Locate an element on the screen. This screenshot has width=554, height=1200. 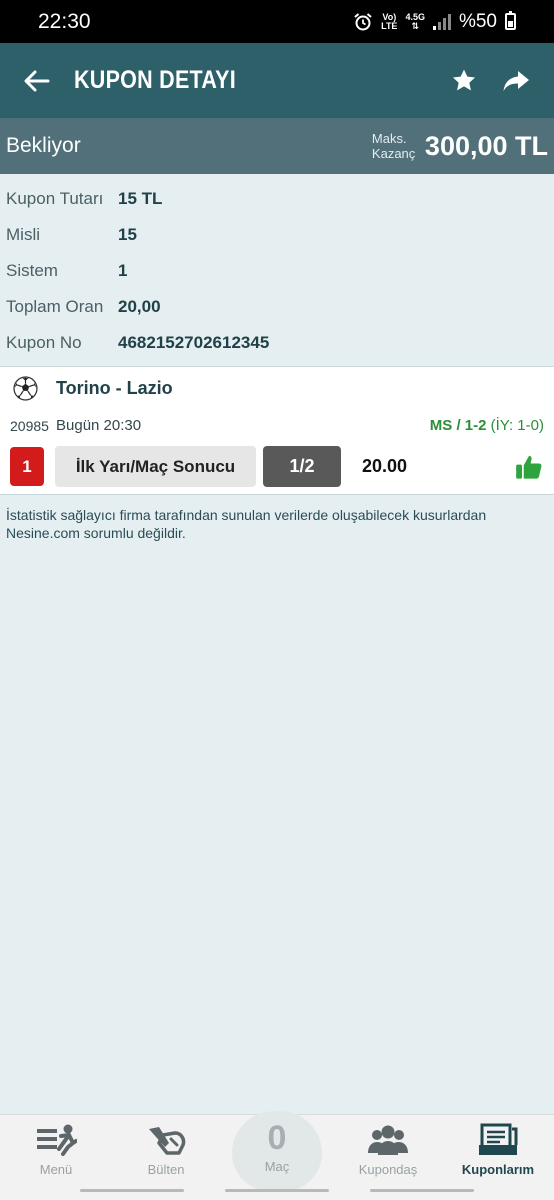
detail-value: 4682152702612345 is located at coordinates (194, 342).